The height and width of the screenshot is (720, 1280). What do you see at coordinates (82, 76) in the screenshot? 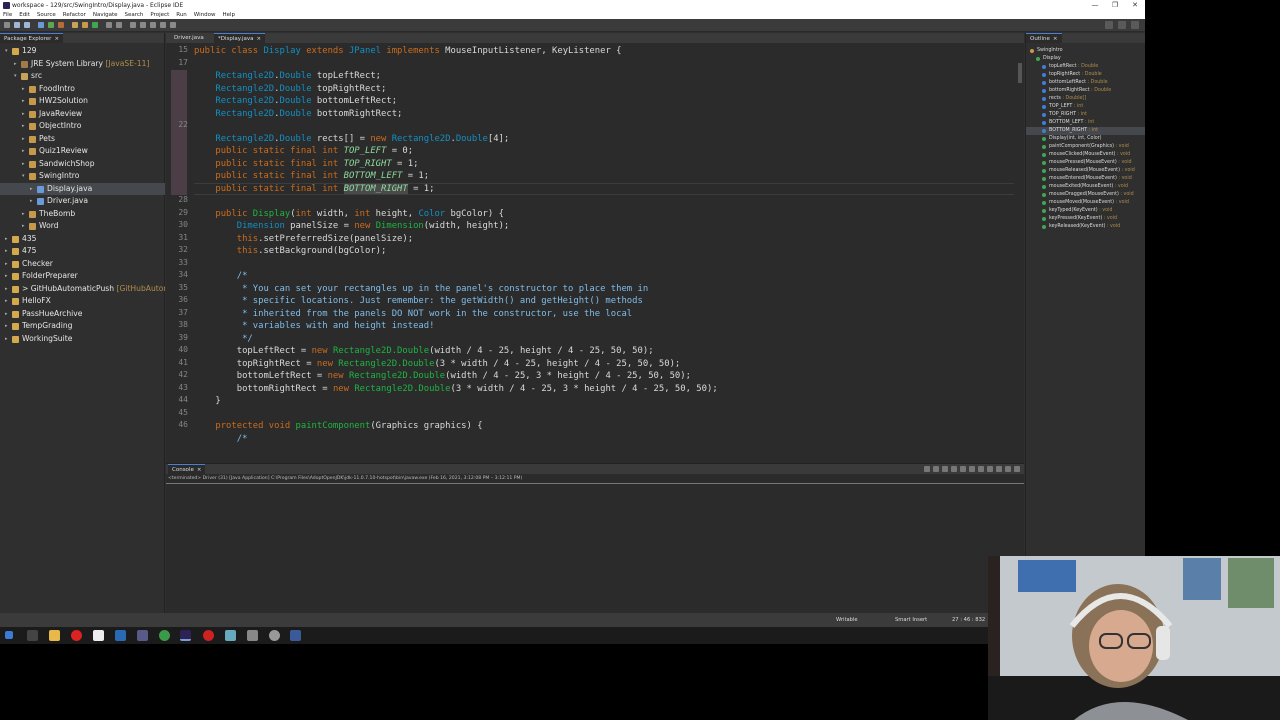
I see `tree-item: ▾ src` at bounding box center [82, 76].